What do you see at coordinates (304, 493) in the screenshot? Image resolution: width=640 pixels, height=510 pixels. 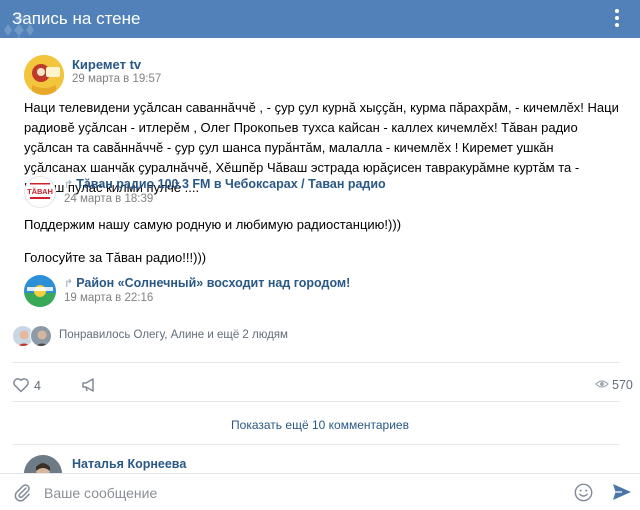 I see `message-input` at bounding box center [304, 493].